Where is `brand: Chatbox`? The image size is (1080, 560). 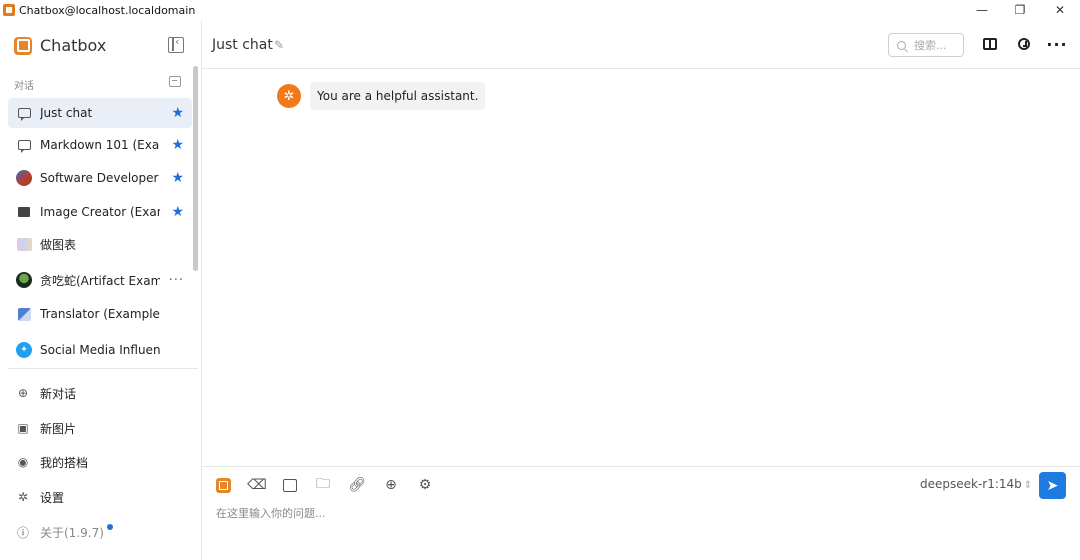
brand: Chatbox is located at coordinates (60, 45).